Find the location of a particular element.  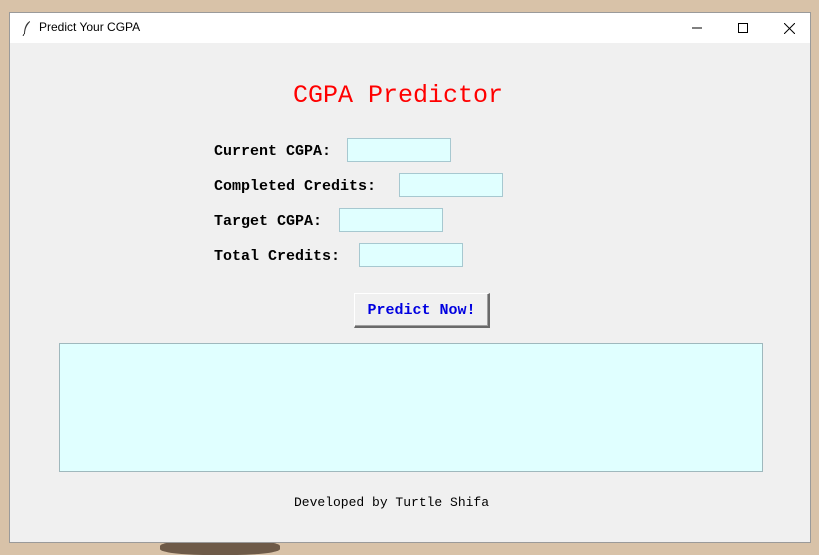

total-credits-label: Total Credits: is located at coordinates (277, 256).